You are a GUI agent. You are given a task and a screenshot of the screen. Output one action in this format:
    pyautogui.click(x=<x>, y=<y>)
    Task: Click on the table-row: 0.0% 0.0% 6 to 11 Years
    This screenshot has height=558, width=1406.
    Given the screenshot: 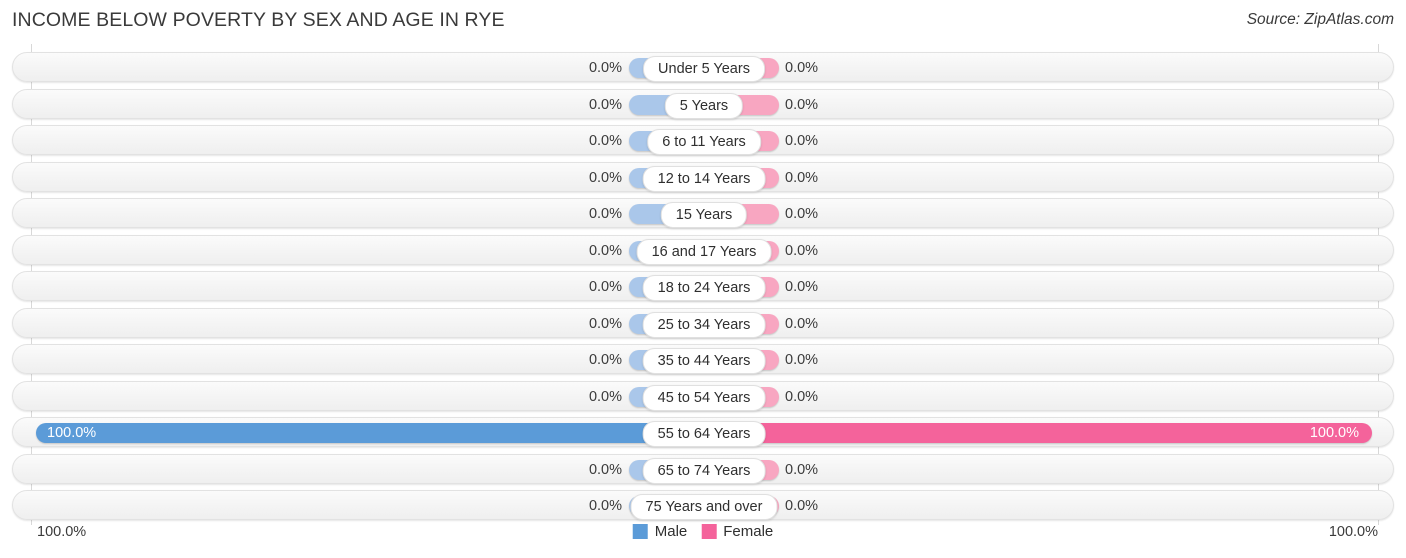 What is the action you would take?
    pyautogui.click(x=703, y=140)
    